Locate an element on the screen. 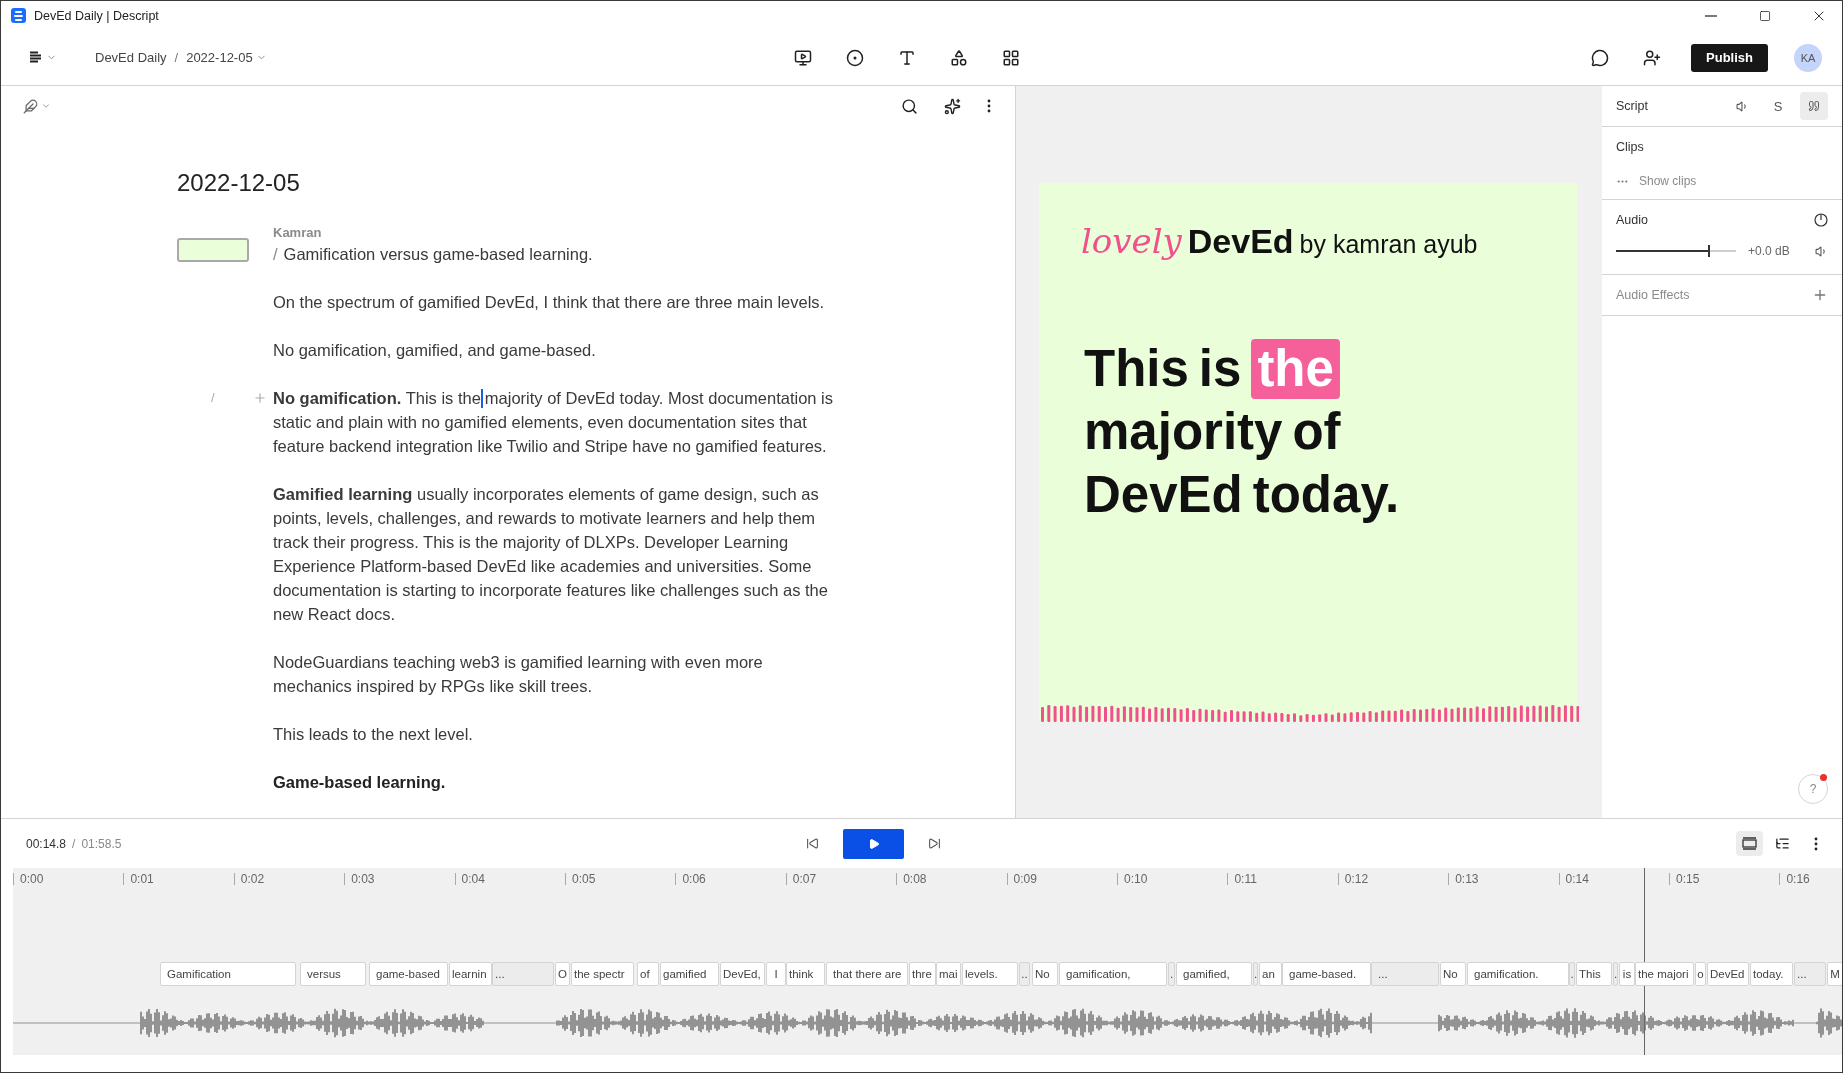 The width and height of the screenshot is (1843, 1073). tracks-icon is located at coordinates (1782, 843).